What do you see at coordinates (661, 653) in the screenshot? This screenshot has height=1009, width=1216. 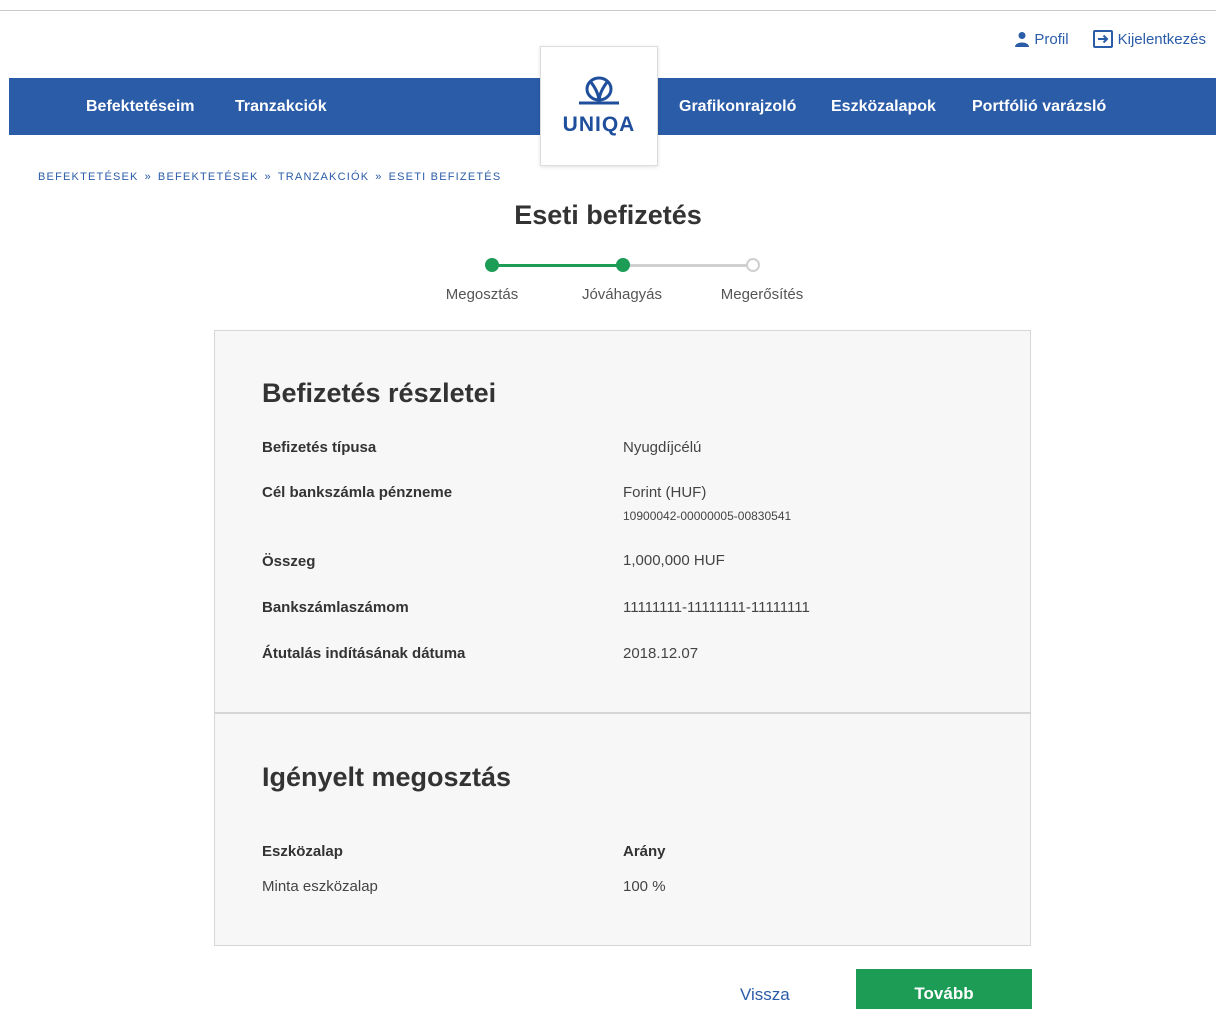 I see `detail-value: 2018.12.07` at bounding box center [661, 653].